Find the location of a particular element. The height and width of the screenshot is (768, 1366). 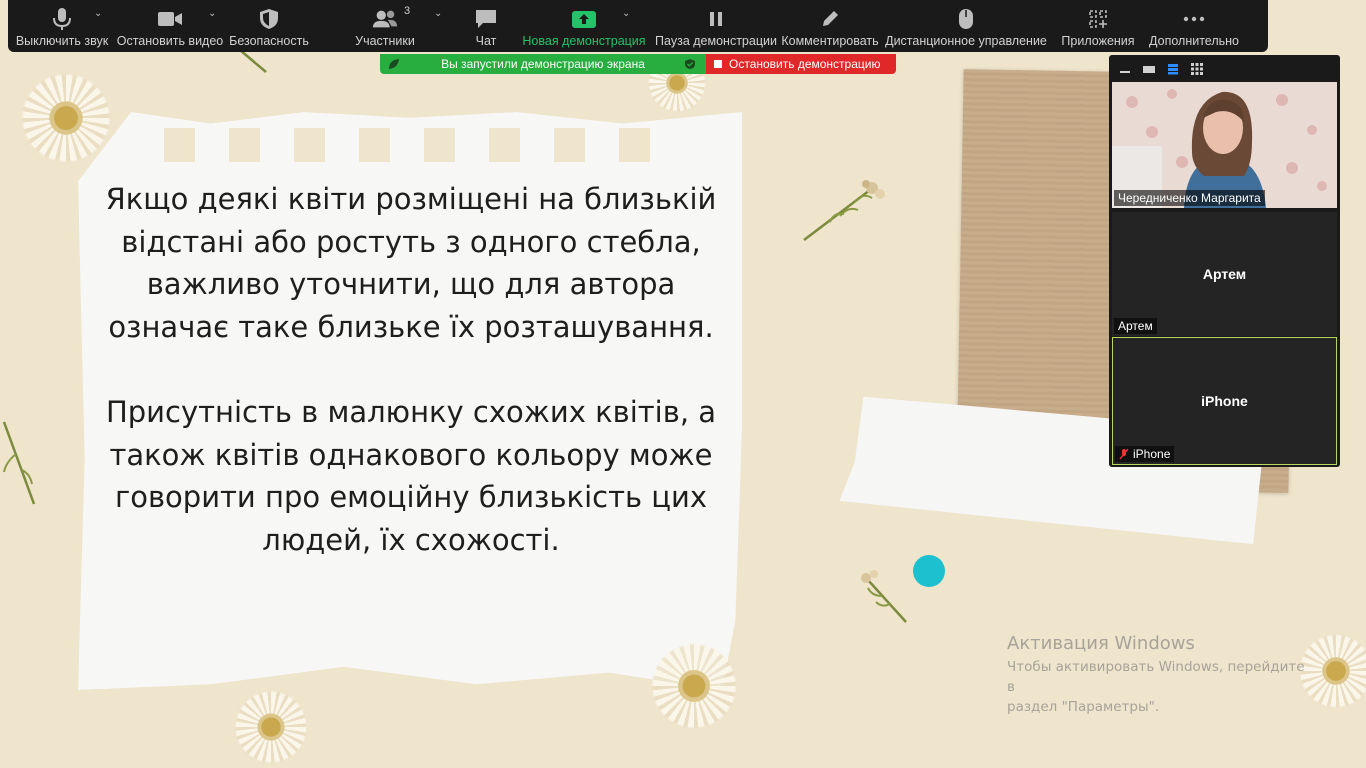

watermark-line-2: раздел "Параметры". is located at coordinates (1083, 707).